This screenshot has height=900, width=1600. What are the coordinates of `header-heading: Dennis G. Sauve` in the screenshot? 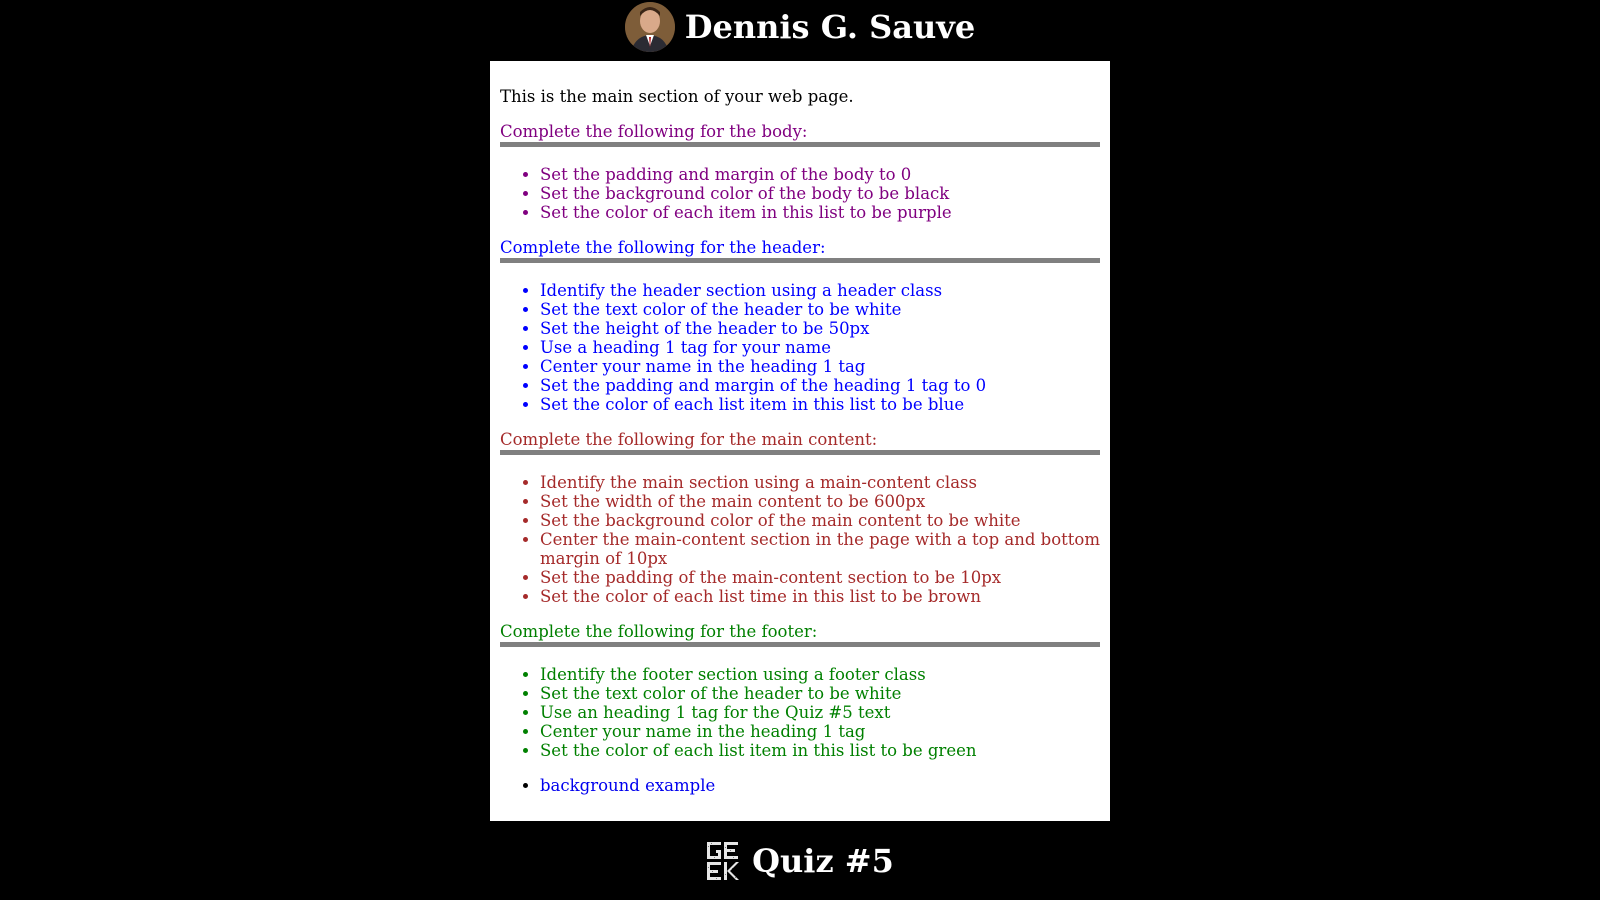 It's located at (800, 27).